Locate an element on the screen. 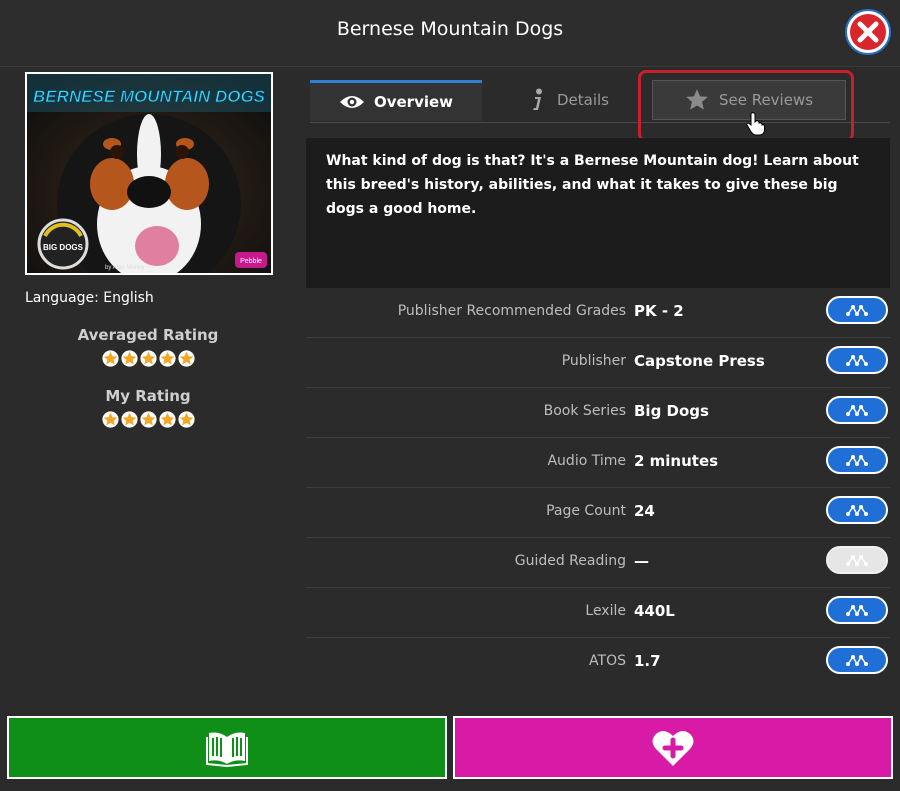  detail-value: 440L is located at coordinates (654, 611).